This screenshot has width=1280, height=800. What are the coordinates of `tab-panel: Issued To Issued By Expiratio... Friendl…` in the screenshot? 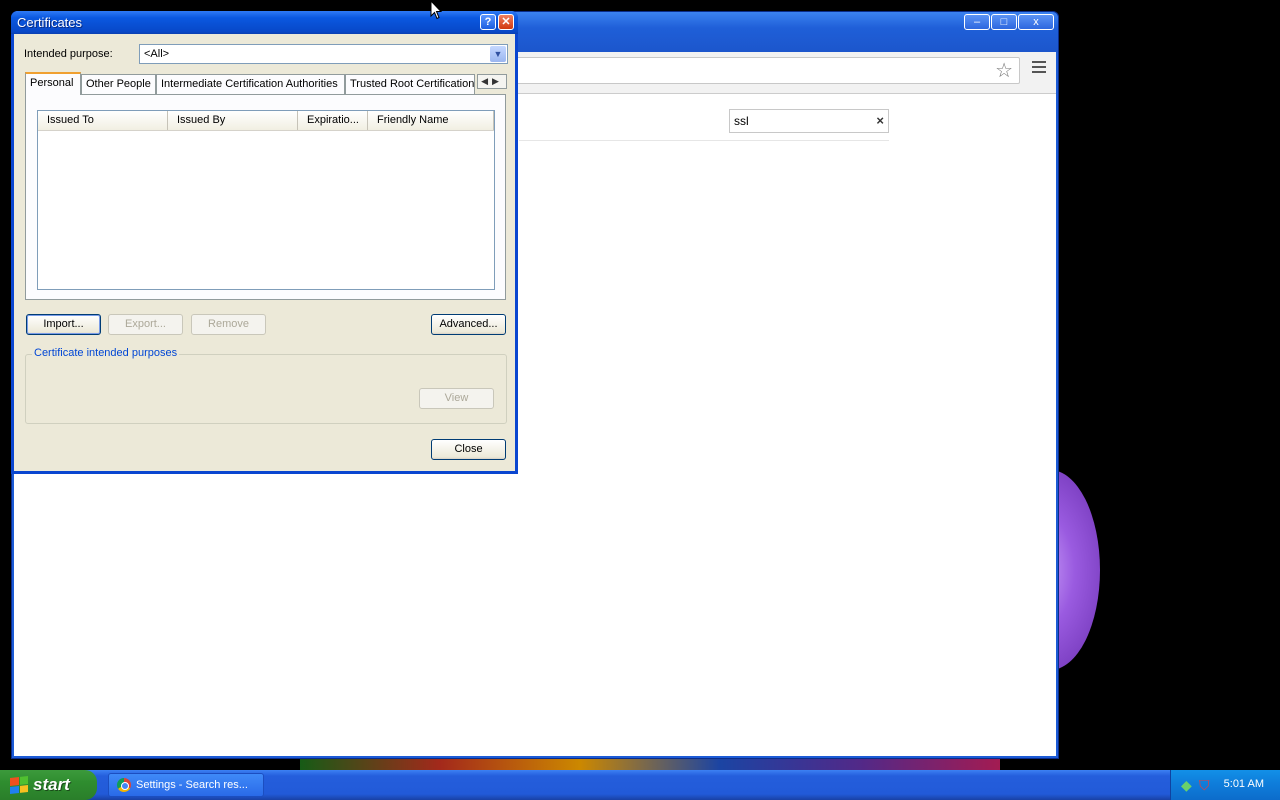 It's located at (265, 197).